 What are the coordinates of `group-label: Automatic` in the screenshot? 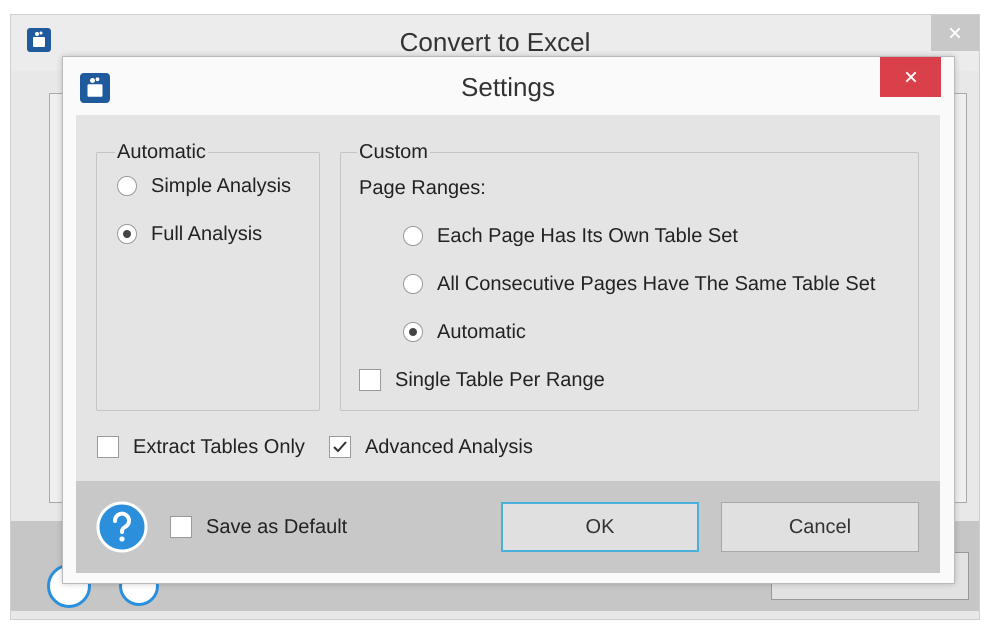 It's located at (161, 152).